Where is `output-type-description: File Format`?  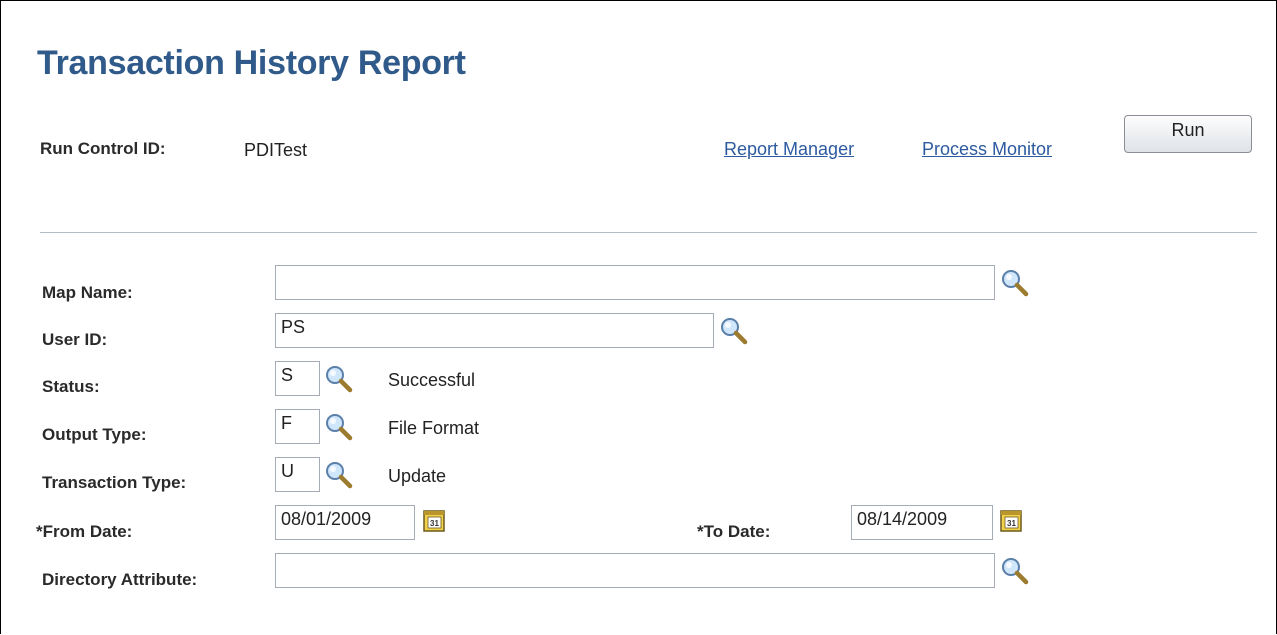 output-type-description: File Format is located at coordinates (434, 428).